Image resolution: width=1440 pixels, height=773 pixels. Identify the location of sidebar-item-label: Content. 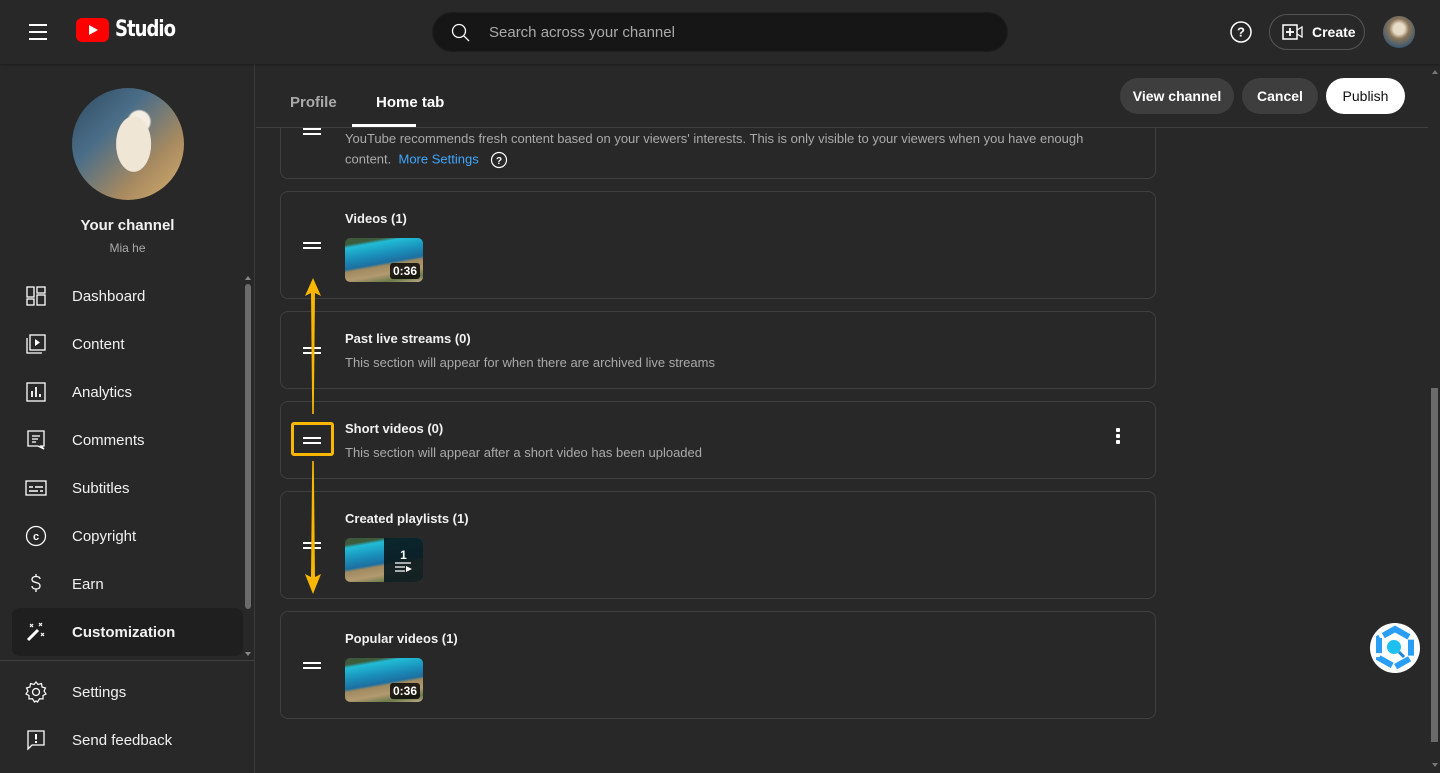
(98, 344).